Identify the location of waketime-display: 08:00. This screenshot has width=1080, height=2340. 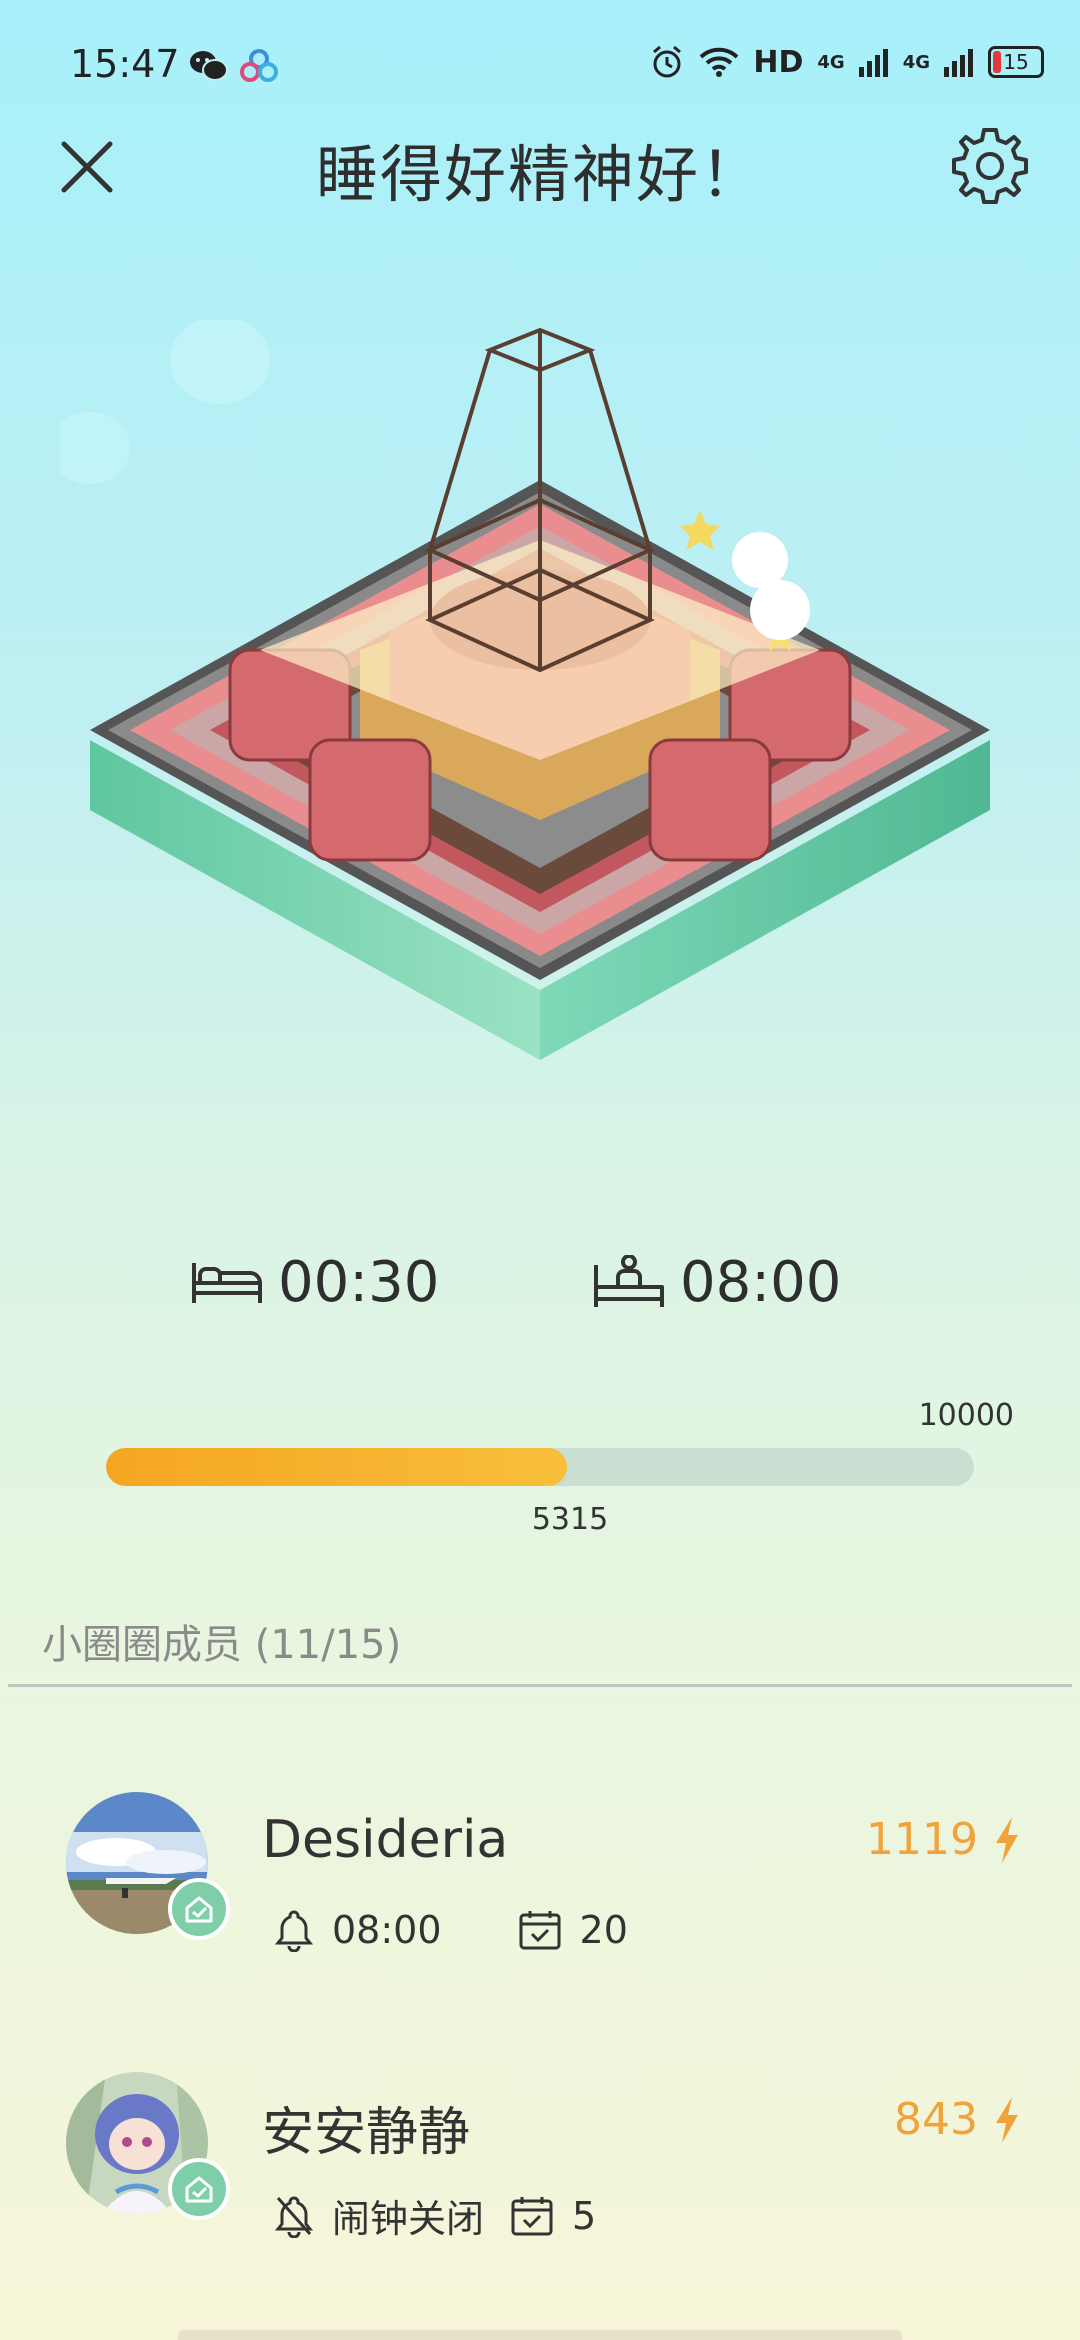
(716, 1282).